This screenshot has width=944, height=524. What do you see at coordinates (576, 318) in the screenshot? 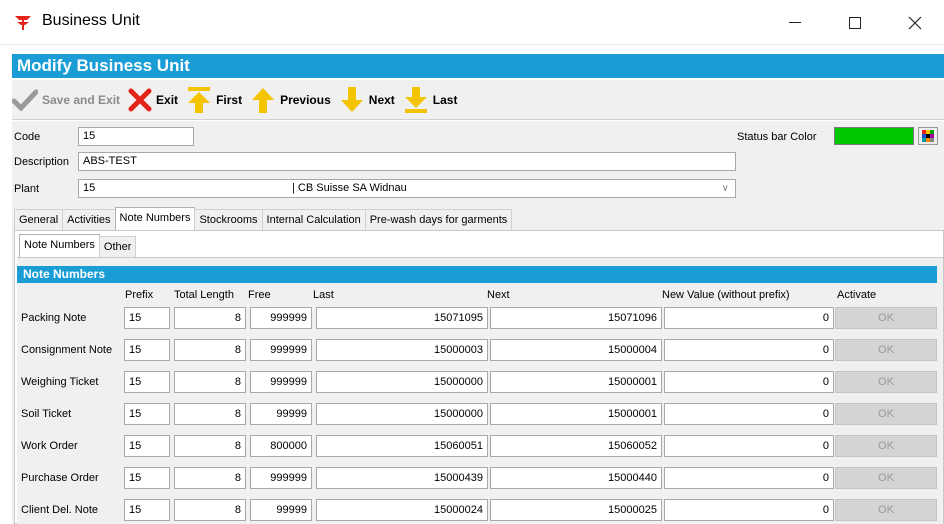
I see `next-field: 15071096` at bounding box center [576, 318].